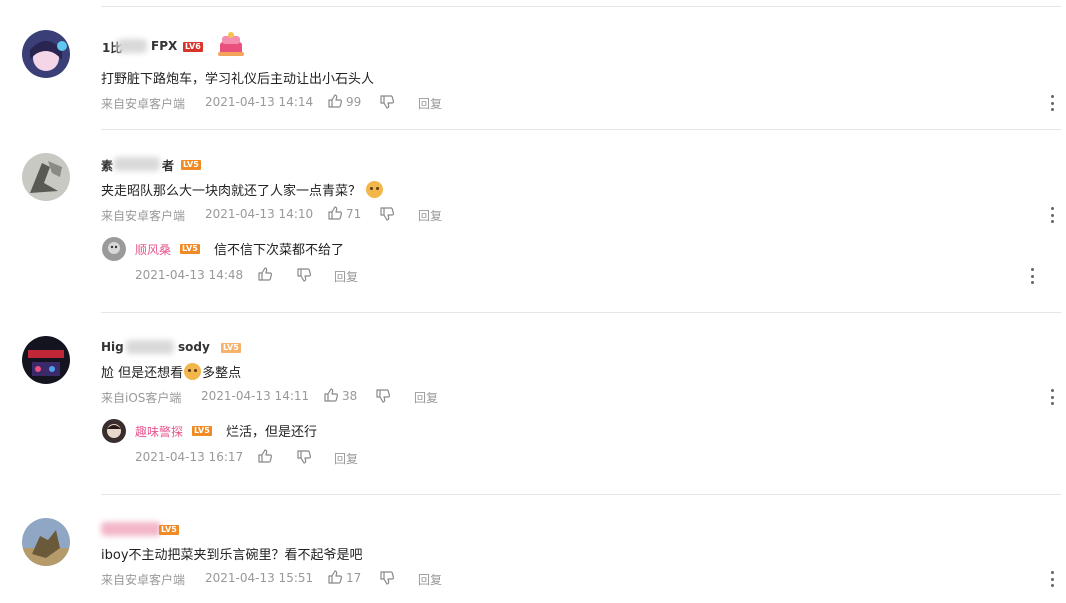 This screenshot has height=603, width=1066. What do you see at coordinates (259, 214) in the screenshot?
I see `comment-time: 2021-04-13 14:10` at bounding box center [259, 214].